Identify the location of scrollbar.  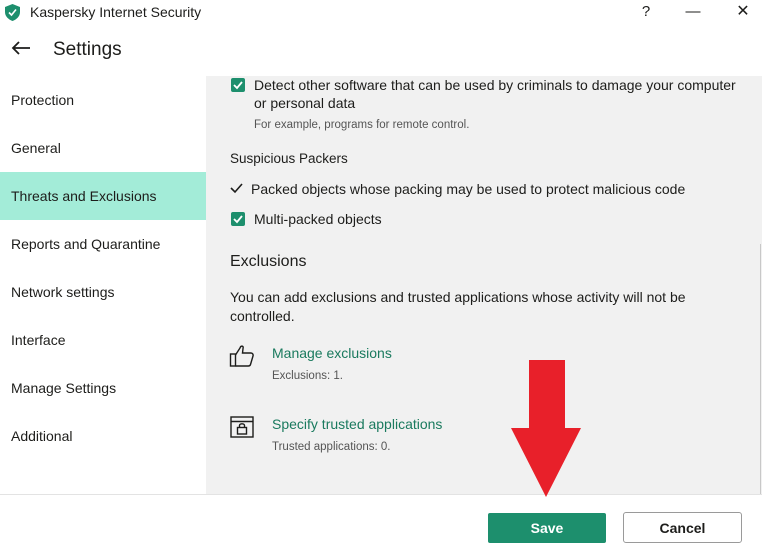
(760, 369).